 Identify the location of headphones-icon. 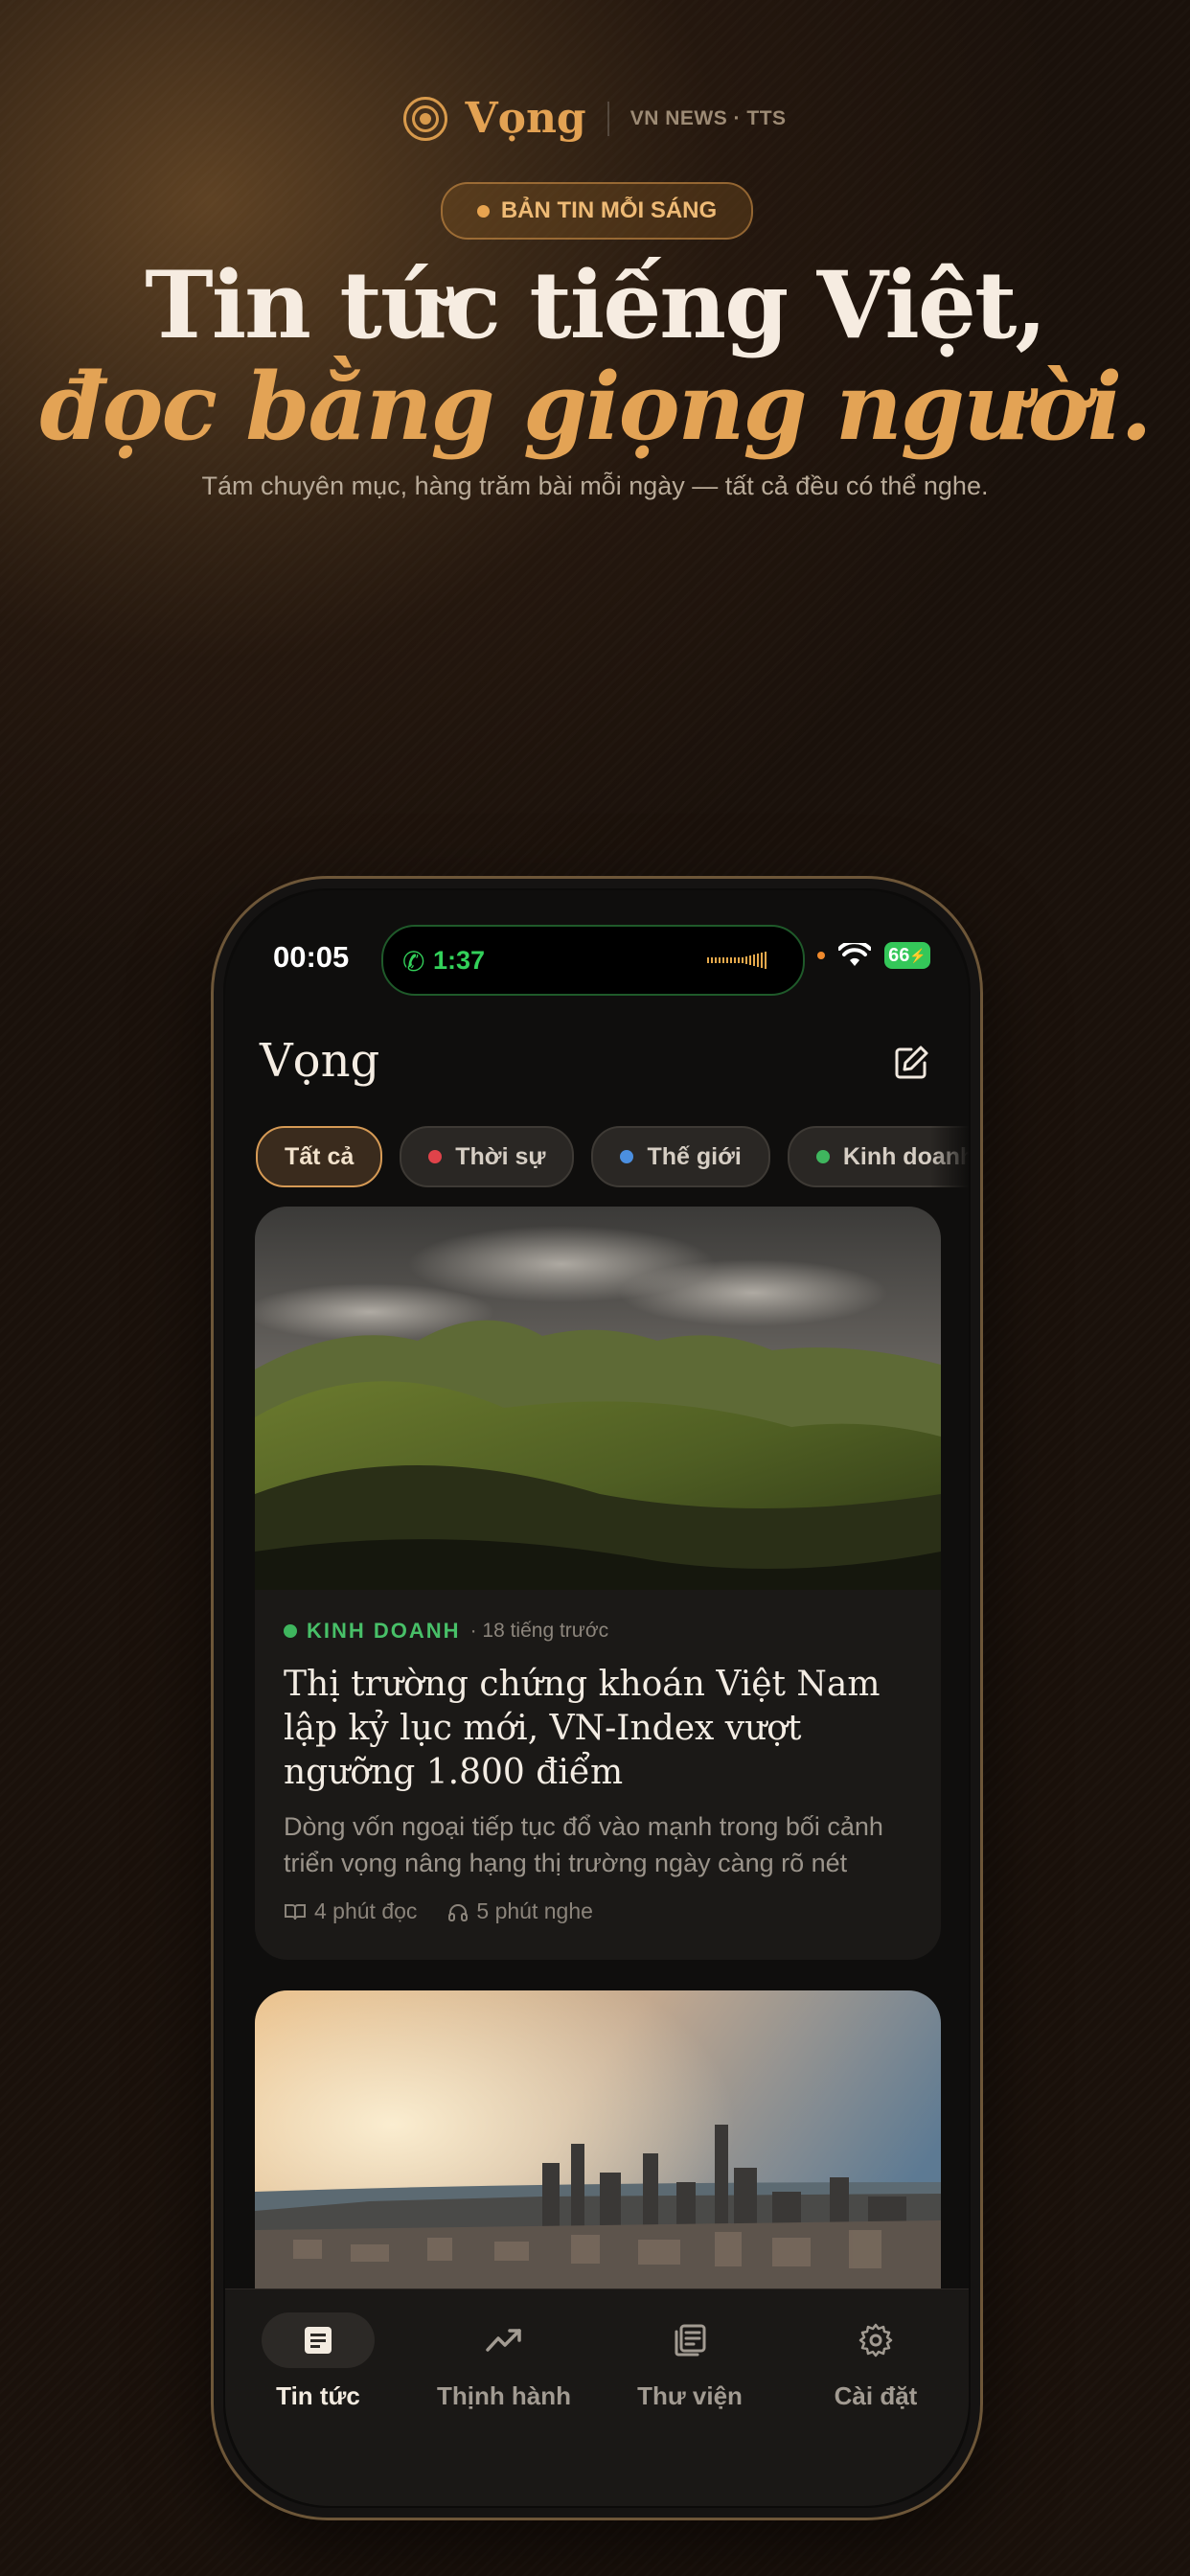
(459, 1912).